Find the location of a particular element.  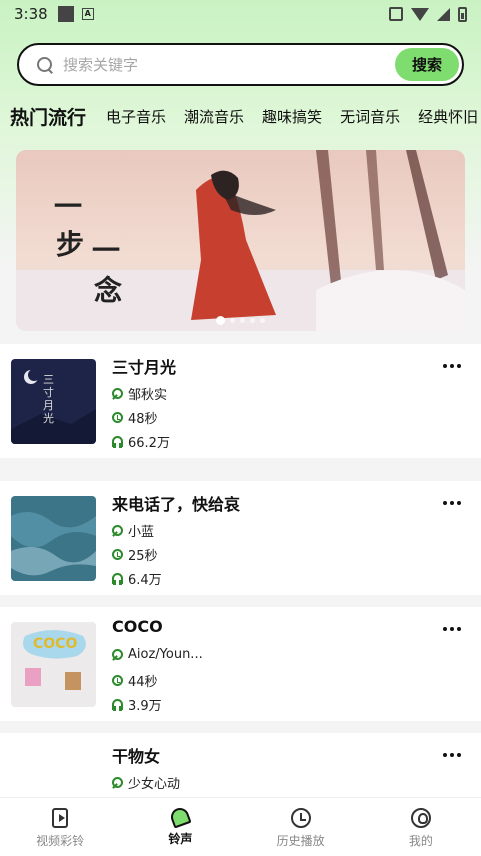

song-plays: 66.2万 is located at coordinates (141, 441).